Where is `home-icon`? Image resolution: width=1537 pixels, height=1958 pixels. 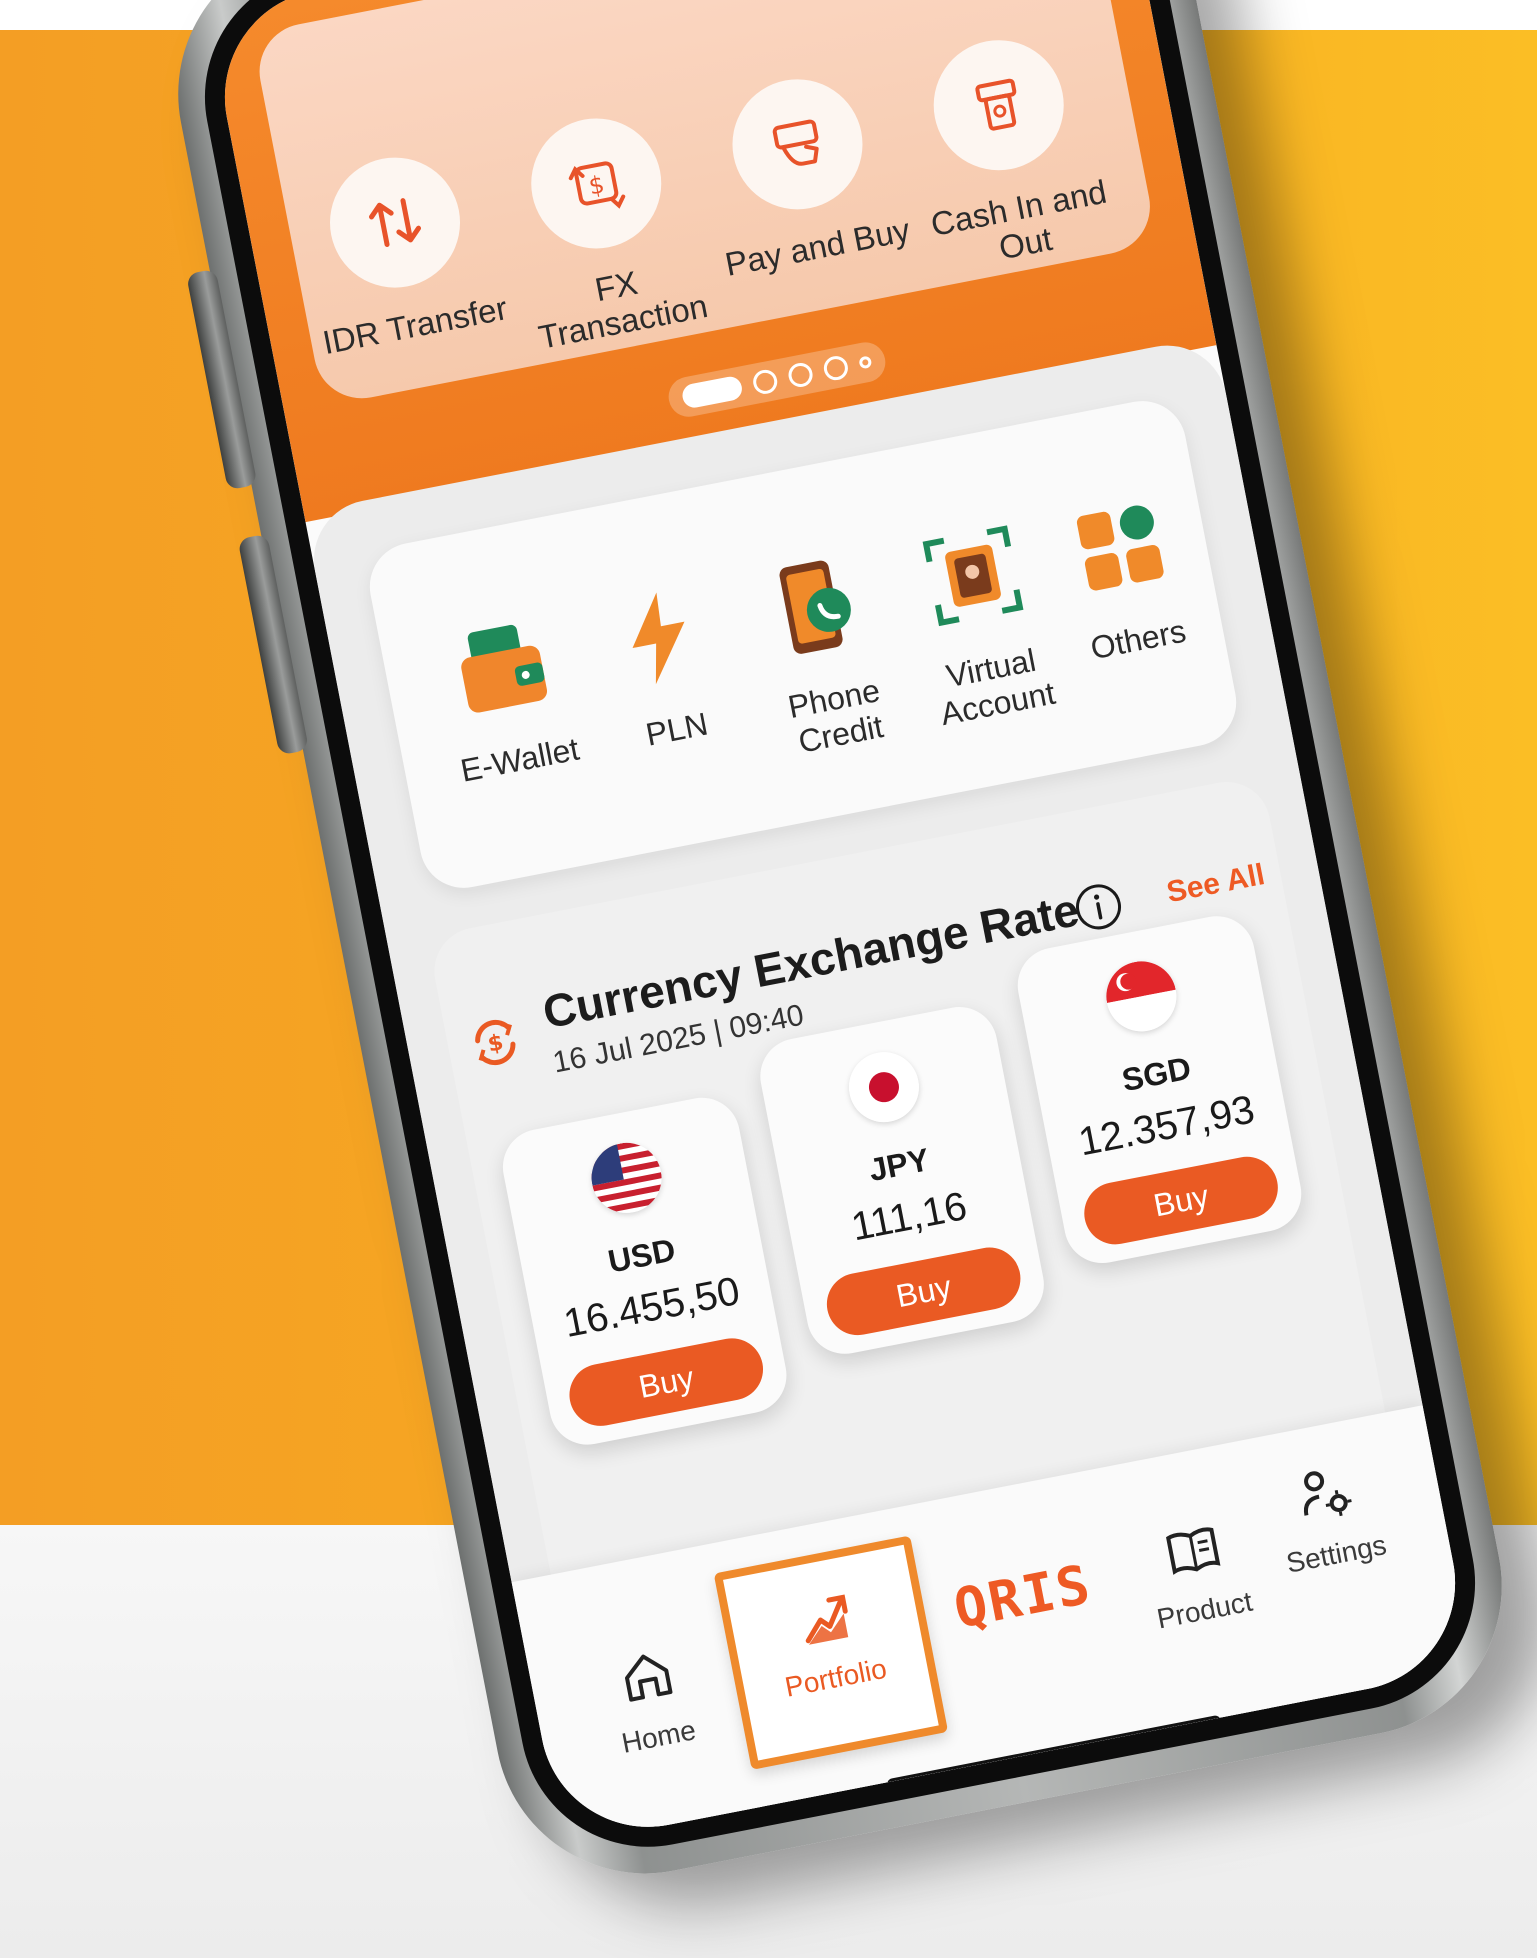 home-icon is located at coordinates (647, 1676).